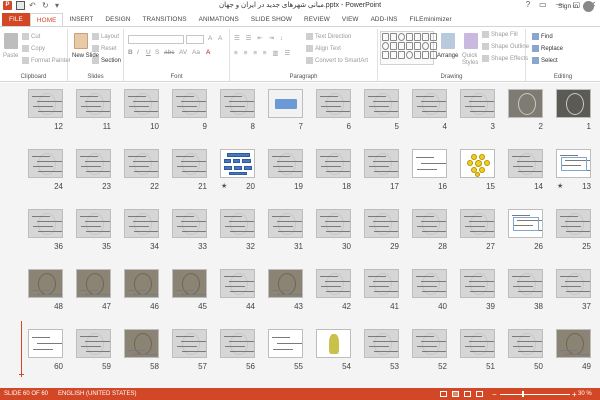  What do you see at coordinates (148, 52) in the screenshot?
I see `underline-button: U` at bounding box center [148, 52].